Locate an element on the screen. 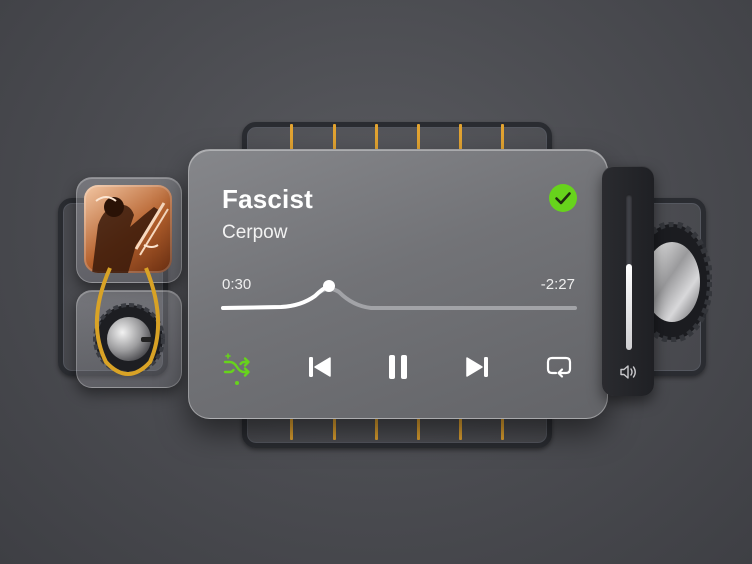 The height and width of the screenshot is (564, 752). shuffle-icon is located at coordinates (236, 369).